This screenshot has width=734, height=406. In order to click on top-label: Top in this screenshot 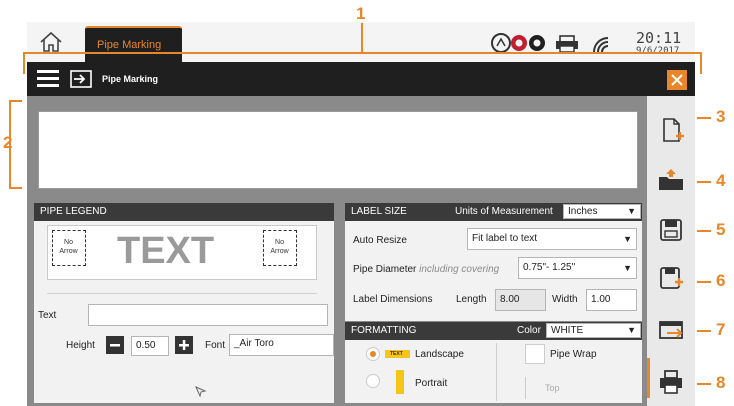, I will do `click(552, 388)`.